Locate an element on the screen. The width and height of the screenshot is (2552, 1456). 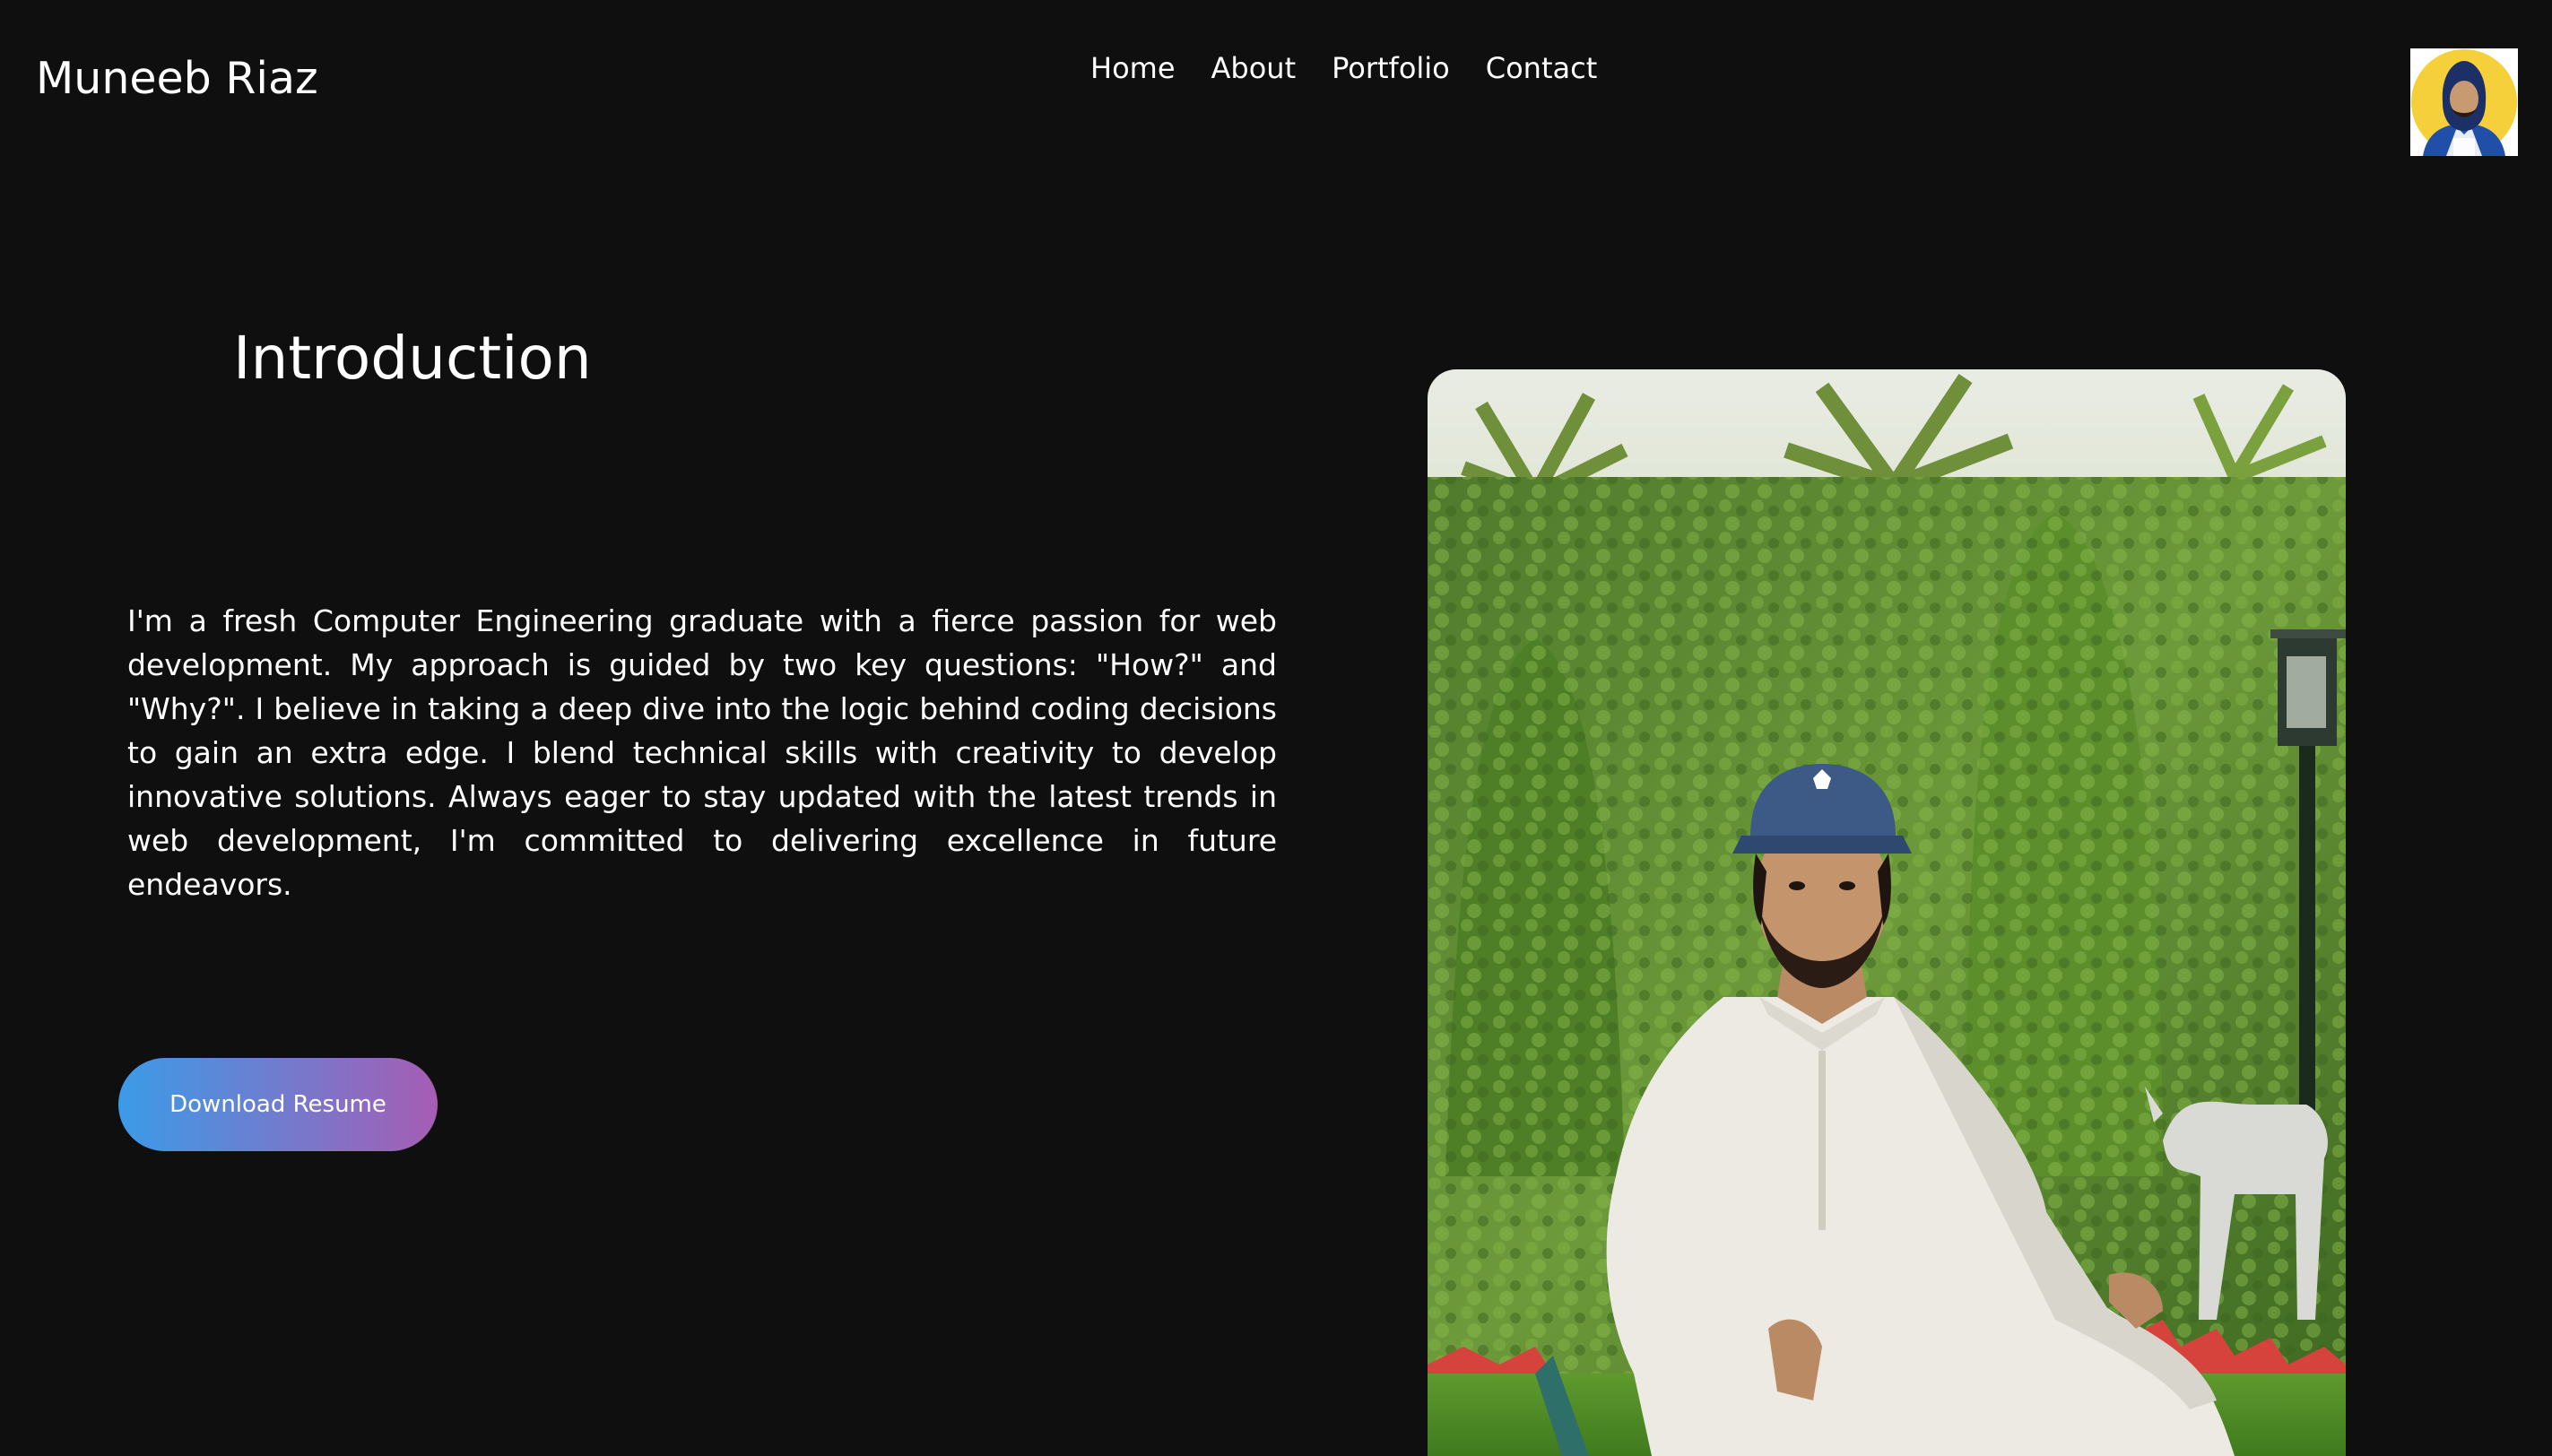
nav-contact: Contact is located at coordinates (1542, 68).